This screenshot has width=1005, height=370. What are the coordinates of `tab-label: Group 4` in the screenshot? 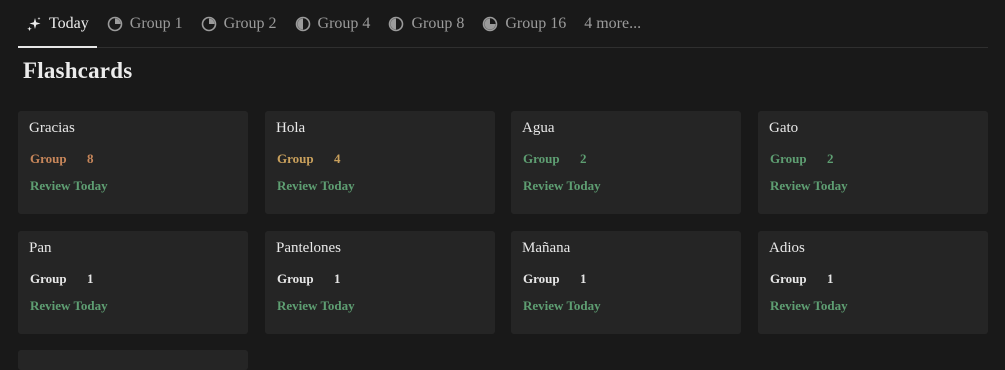 It's located at (344, 23).